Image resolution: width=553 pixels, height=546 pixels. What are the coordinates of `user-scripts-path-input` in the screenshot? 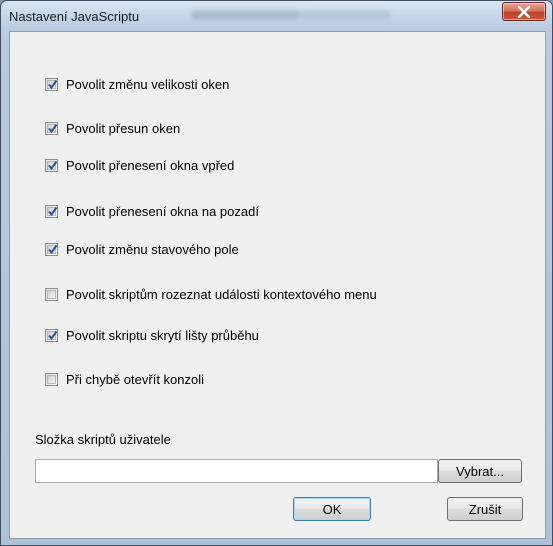 It's located at (236, 471).